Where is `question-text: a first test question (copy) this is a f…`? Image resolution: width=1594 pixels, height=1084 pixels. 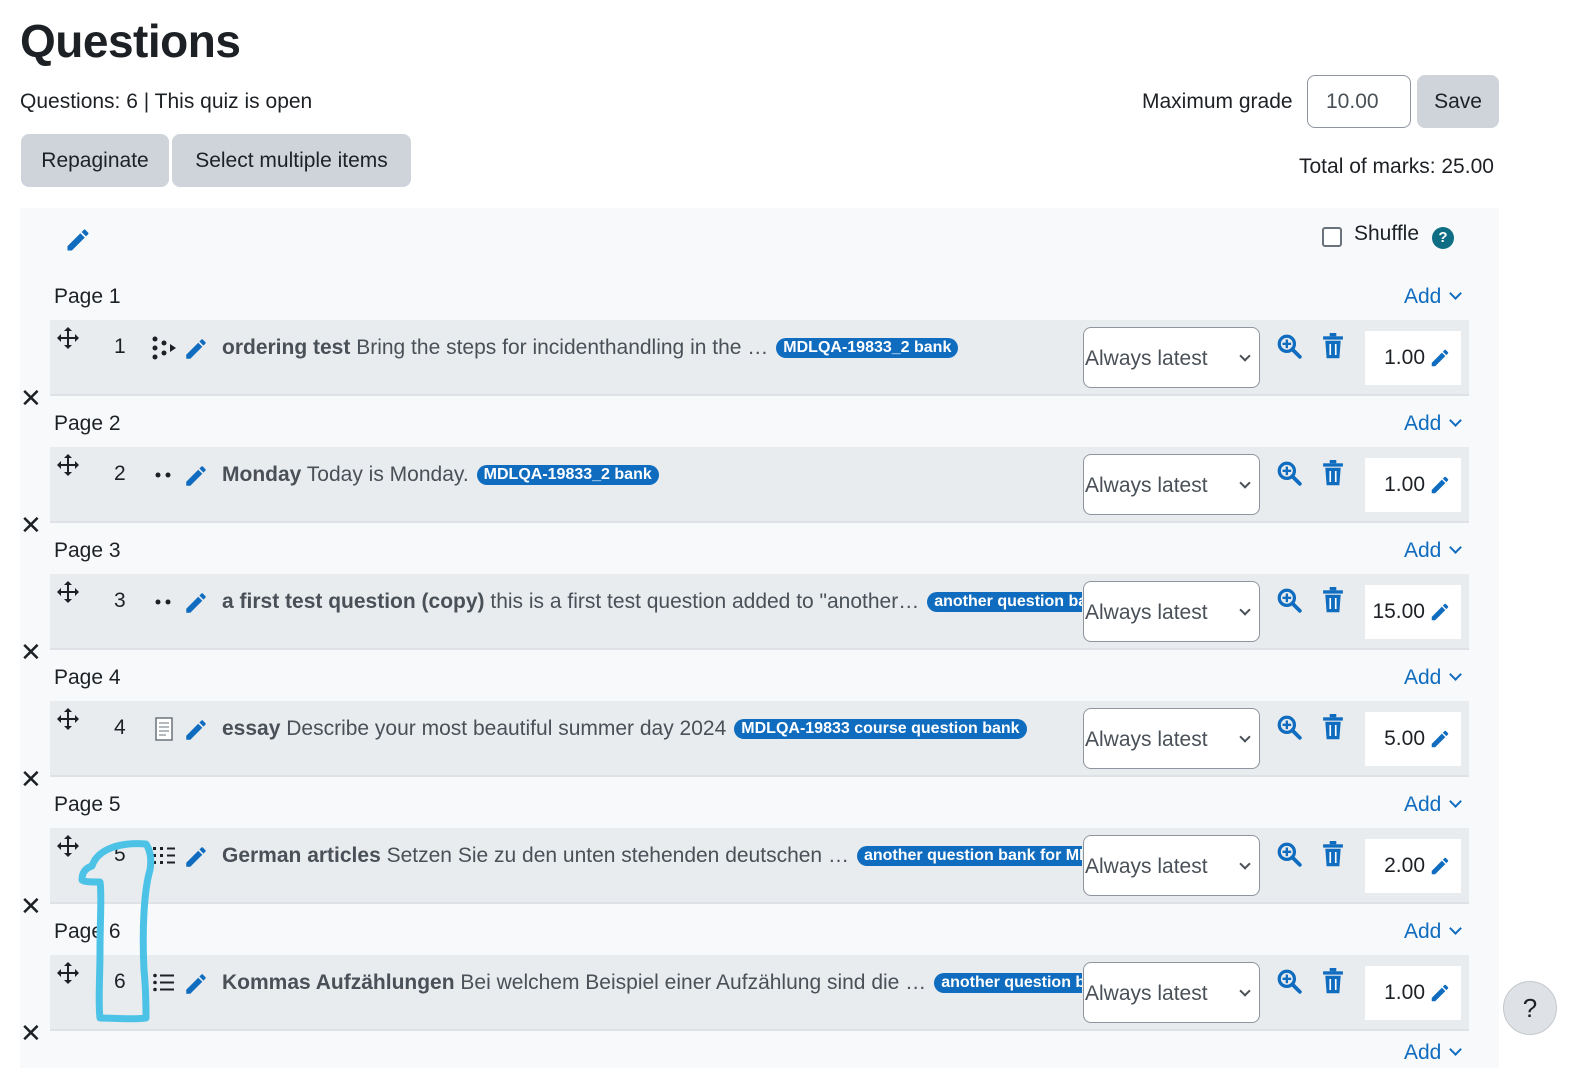
question-text: a first test question (copy) this is a f… is located at coordinates (652, 602).